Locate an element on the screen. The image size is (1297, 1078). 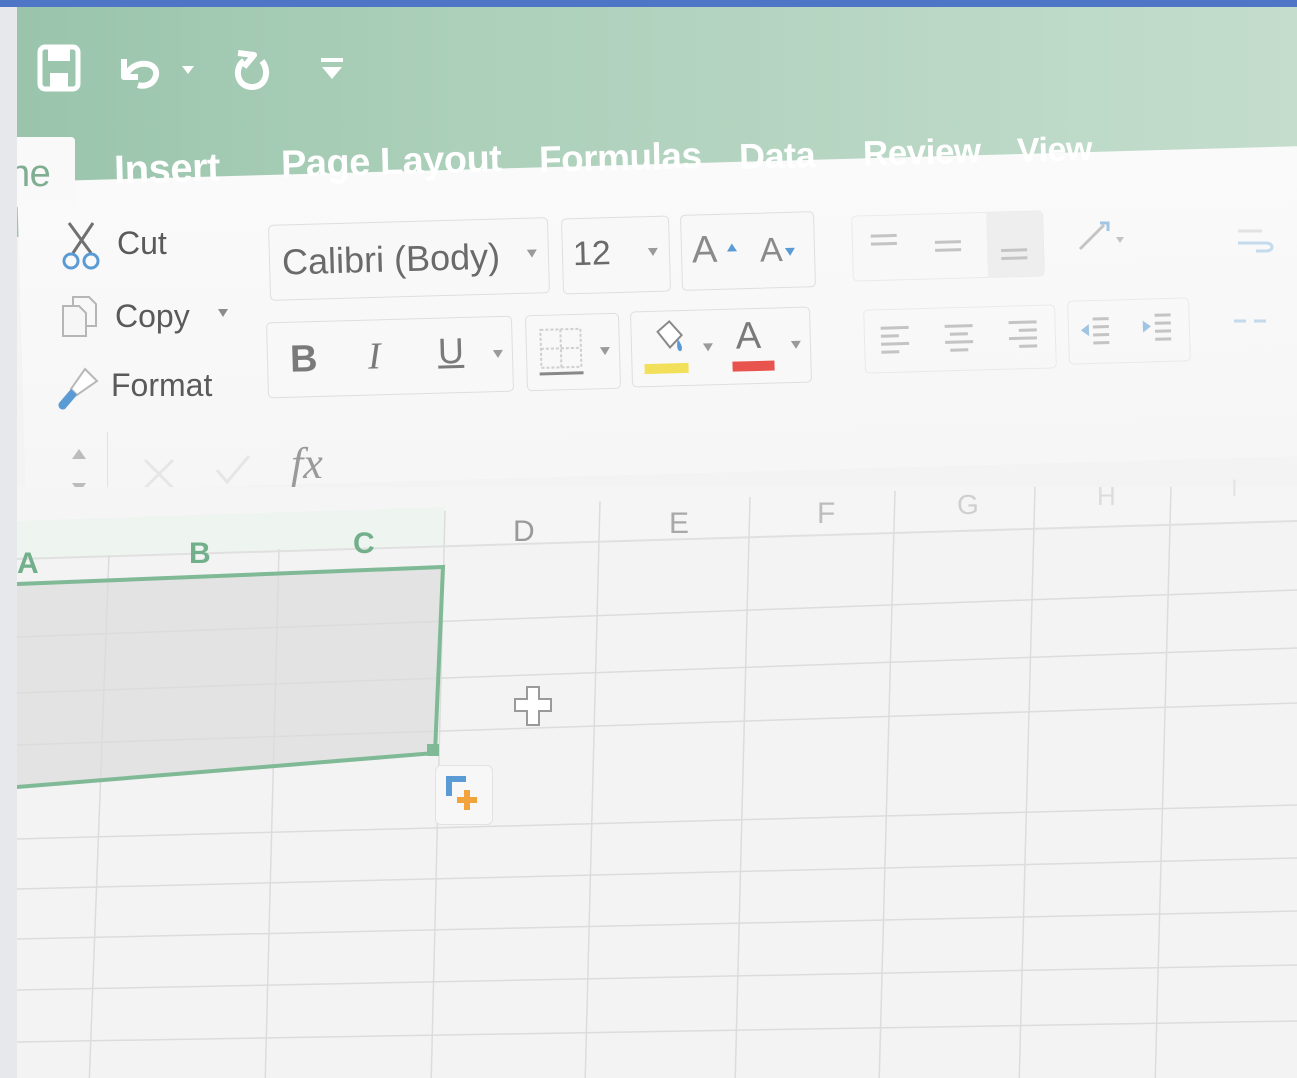
align-middle-icon is located at coordinates (948, 246).